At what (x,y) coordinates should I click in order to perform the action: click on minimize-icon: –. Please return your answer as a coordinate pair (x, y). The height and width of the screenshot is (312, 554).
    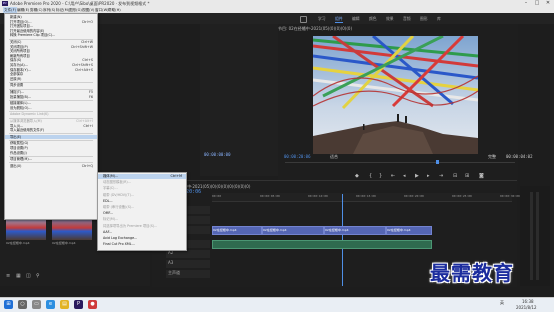
    Looking at the image, I should click on (526, 3).